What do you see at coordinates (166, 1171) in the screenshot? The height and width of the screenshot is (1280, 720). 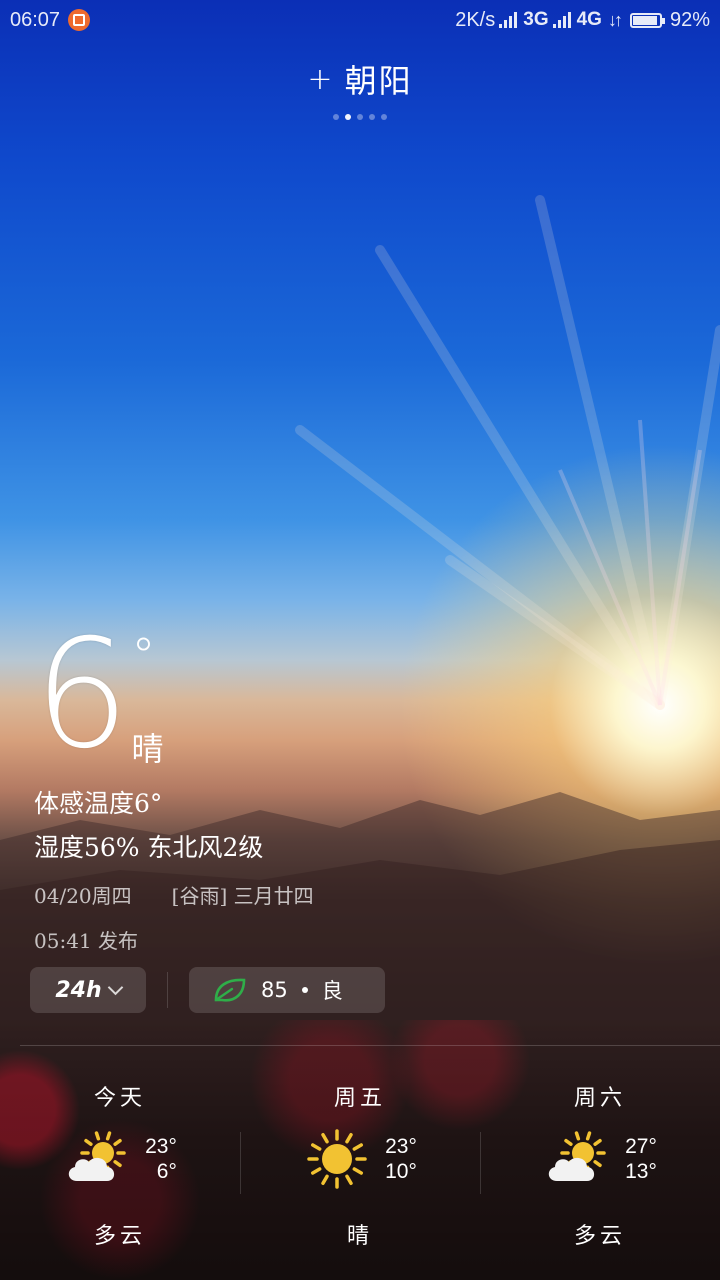 I see `forecast-low: 6°` at bounding box center [166, 1171].